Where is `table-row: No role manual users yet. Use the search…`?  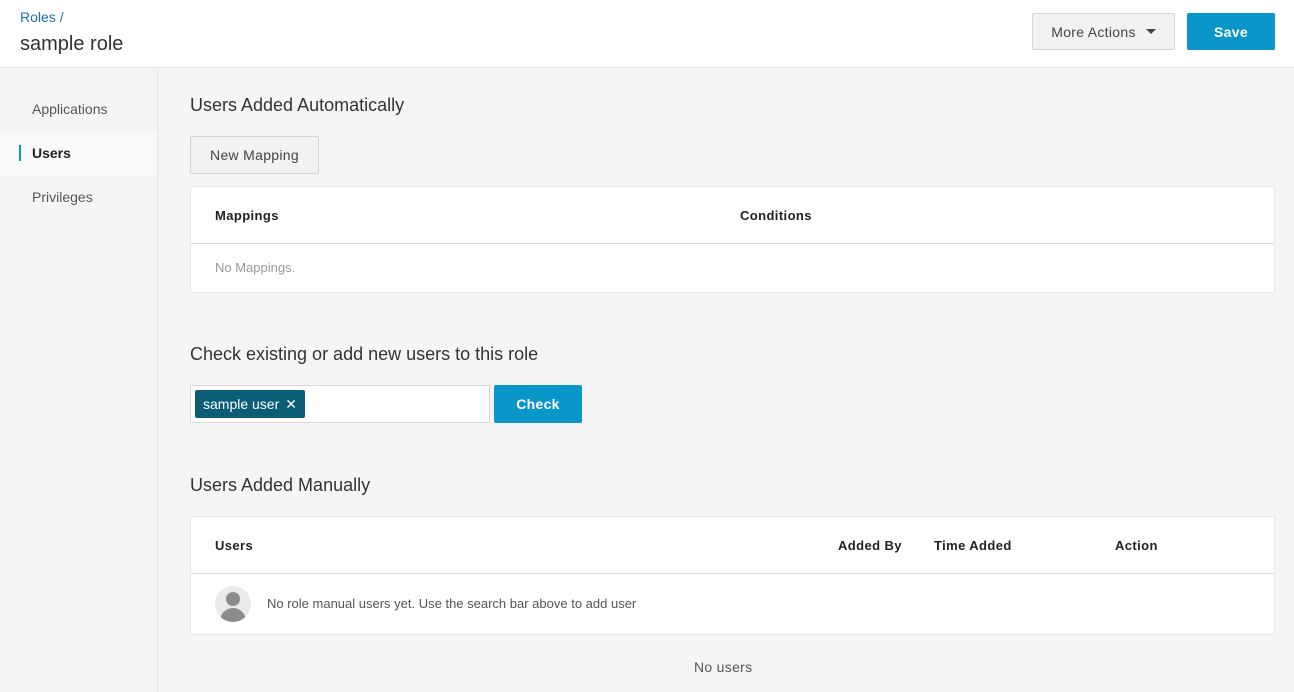
table-row: No role manual users yet. Use the search… is located at coordinates (732, 604).